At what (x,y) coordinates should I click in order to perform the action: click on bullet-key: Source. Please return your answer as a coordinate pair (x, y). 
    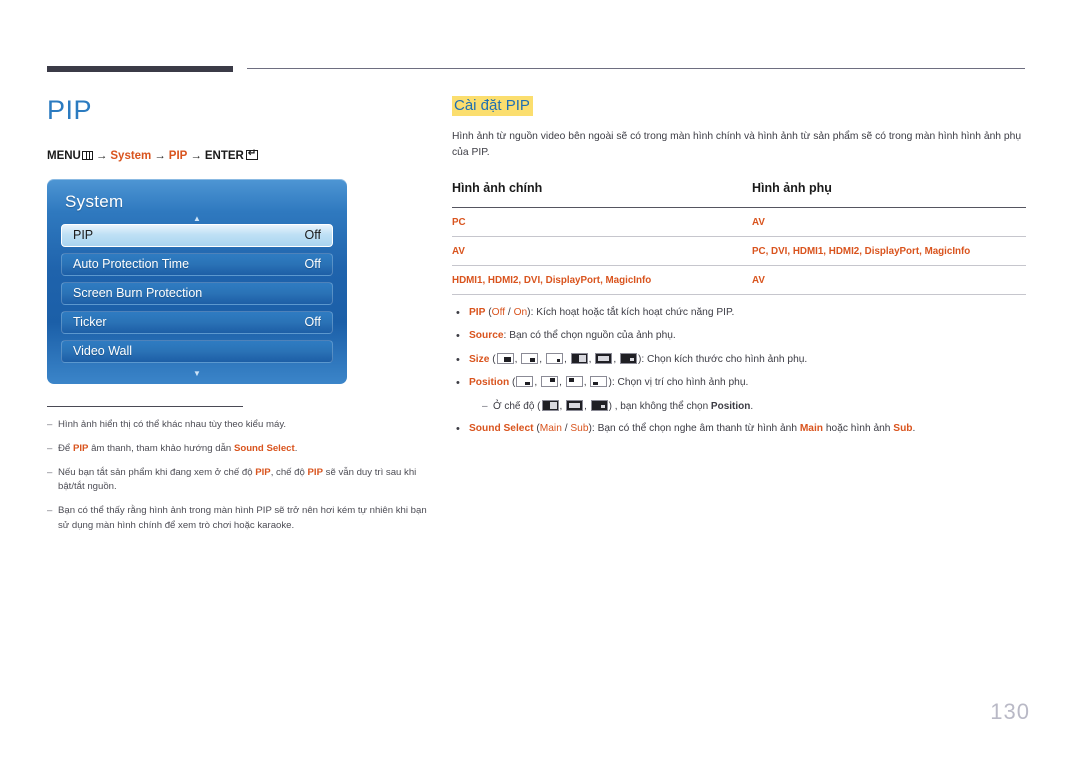
    Looking at the image, I should click on (486, 336).